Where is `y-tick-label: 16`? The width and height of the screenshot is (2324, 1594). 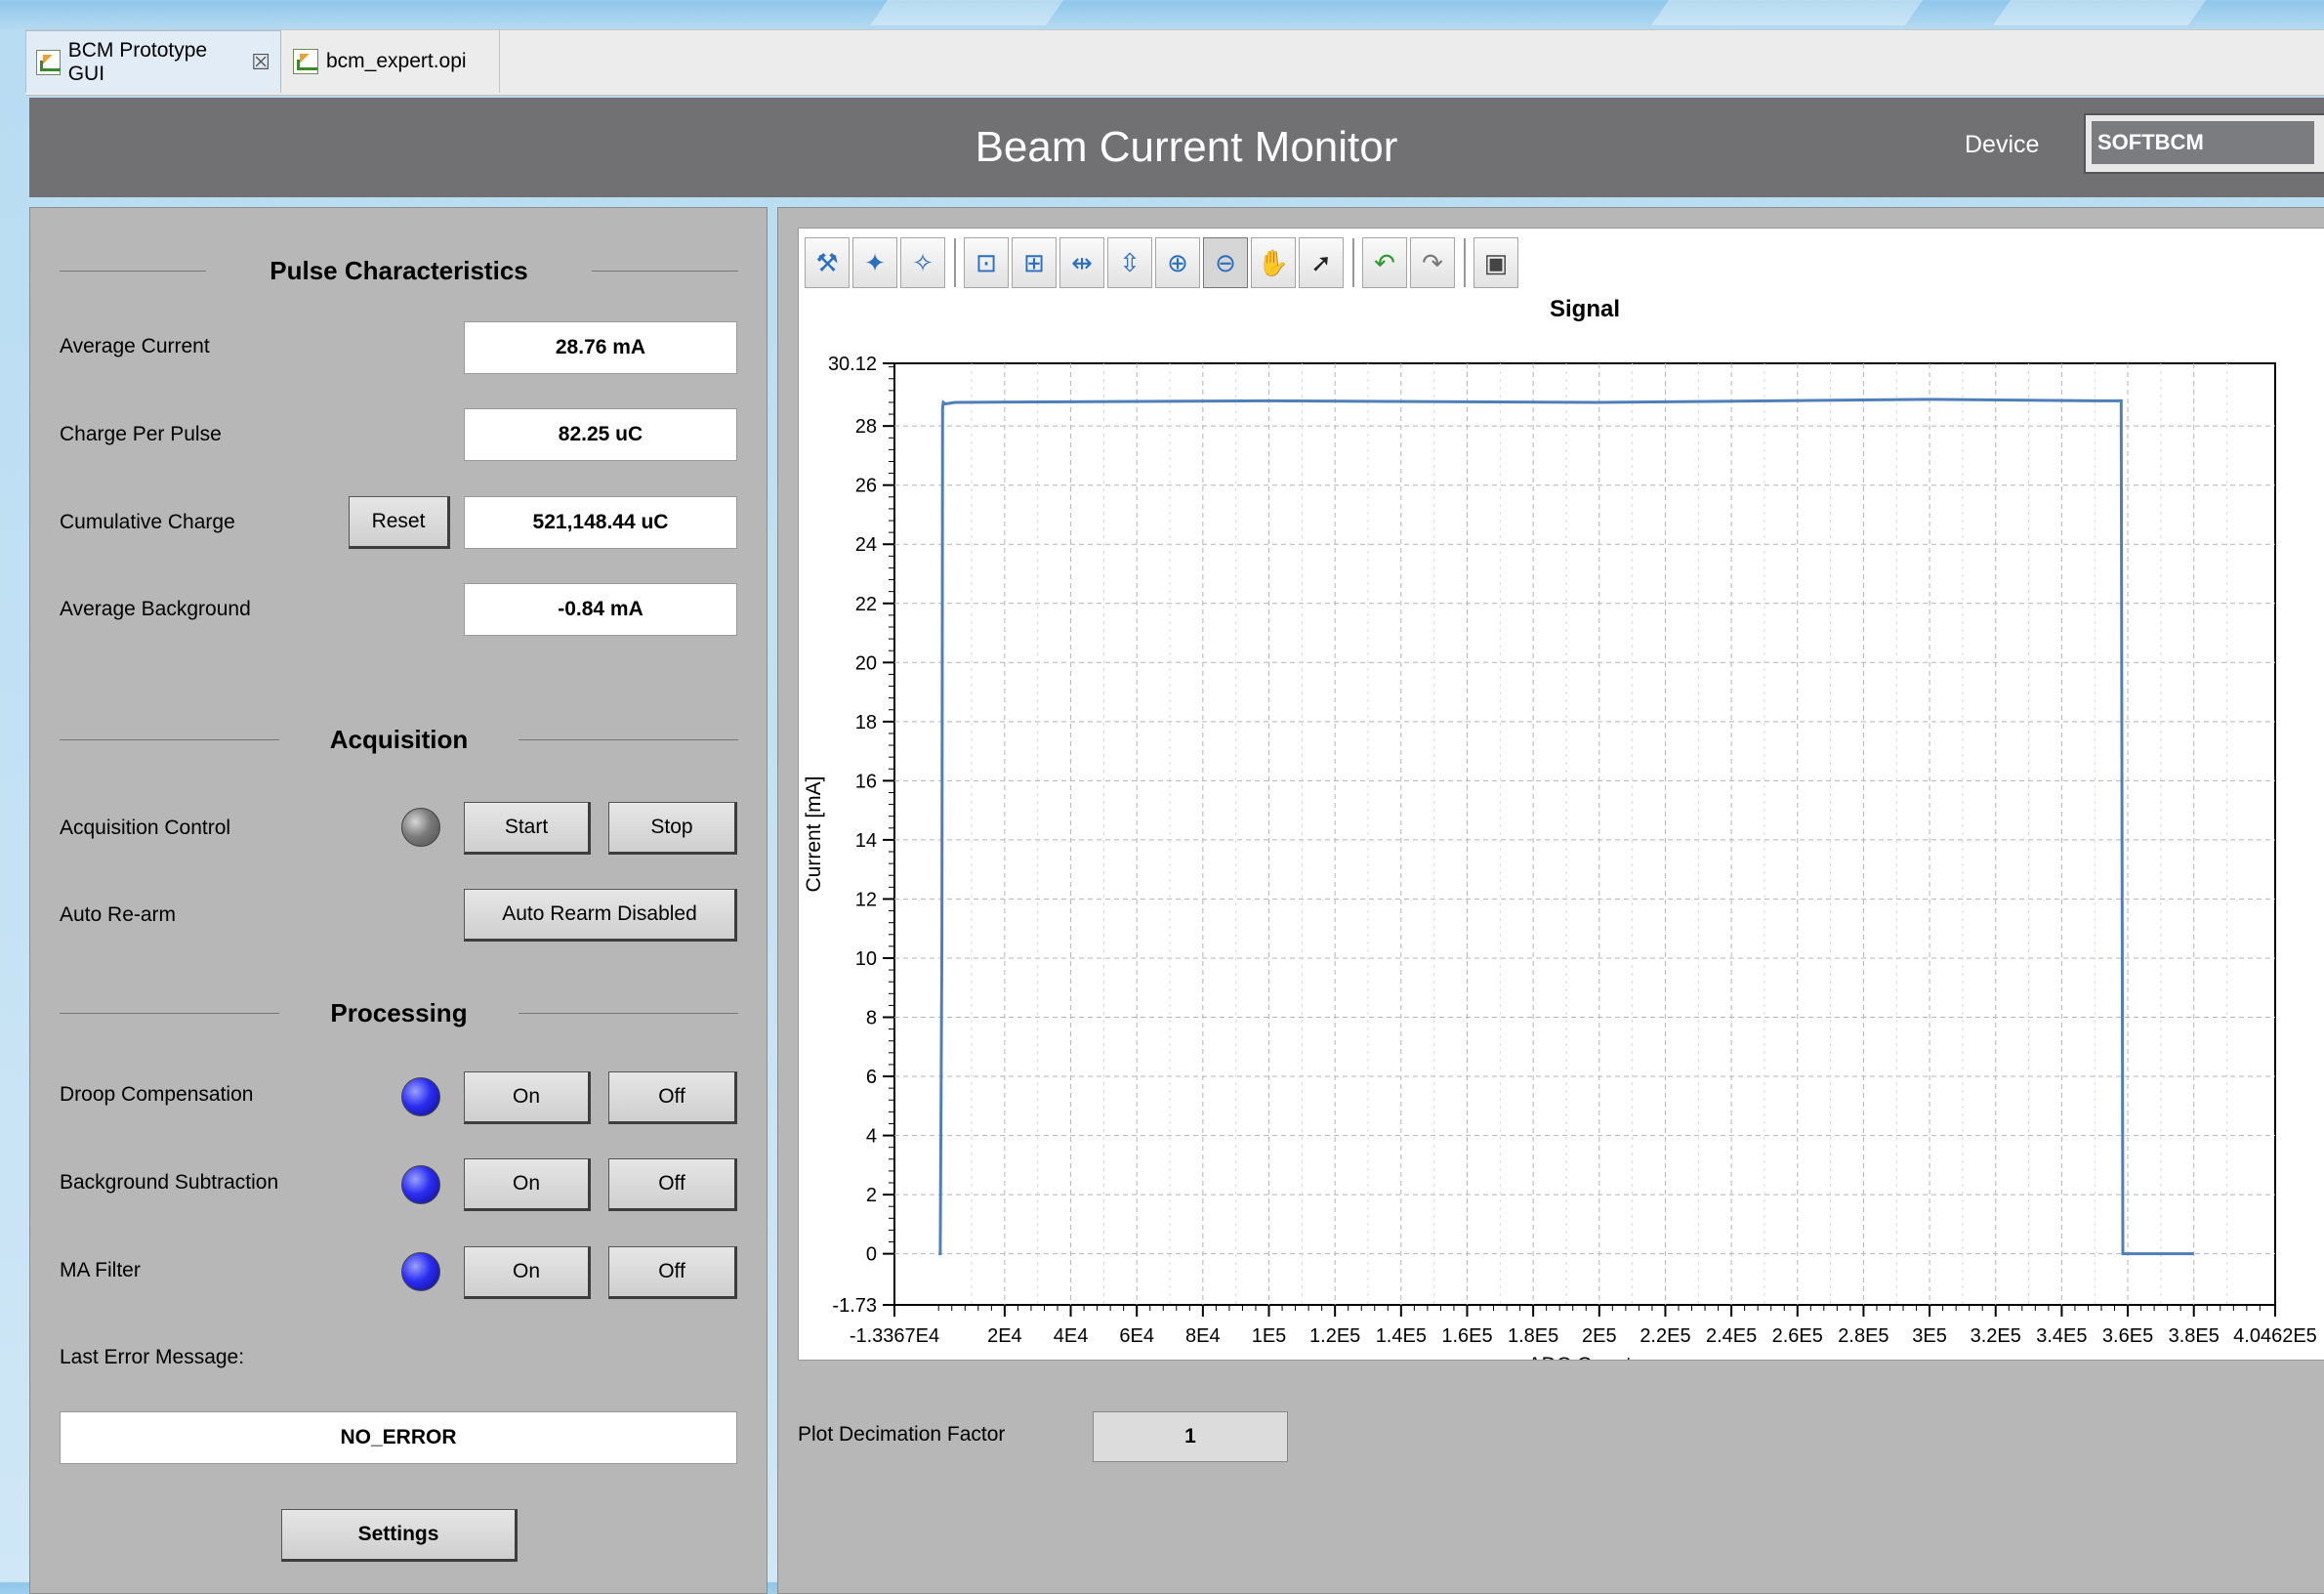
y-tick-label: 16 is located at coordinates (866, 781).